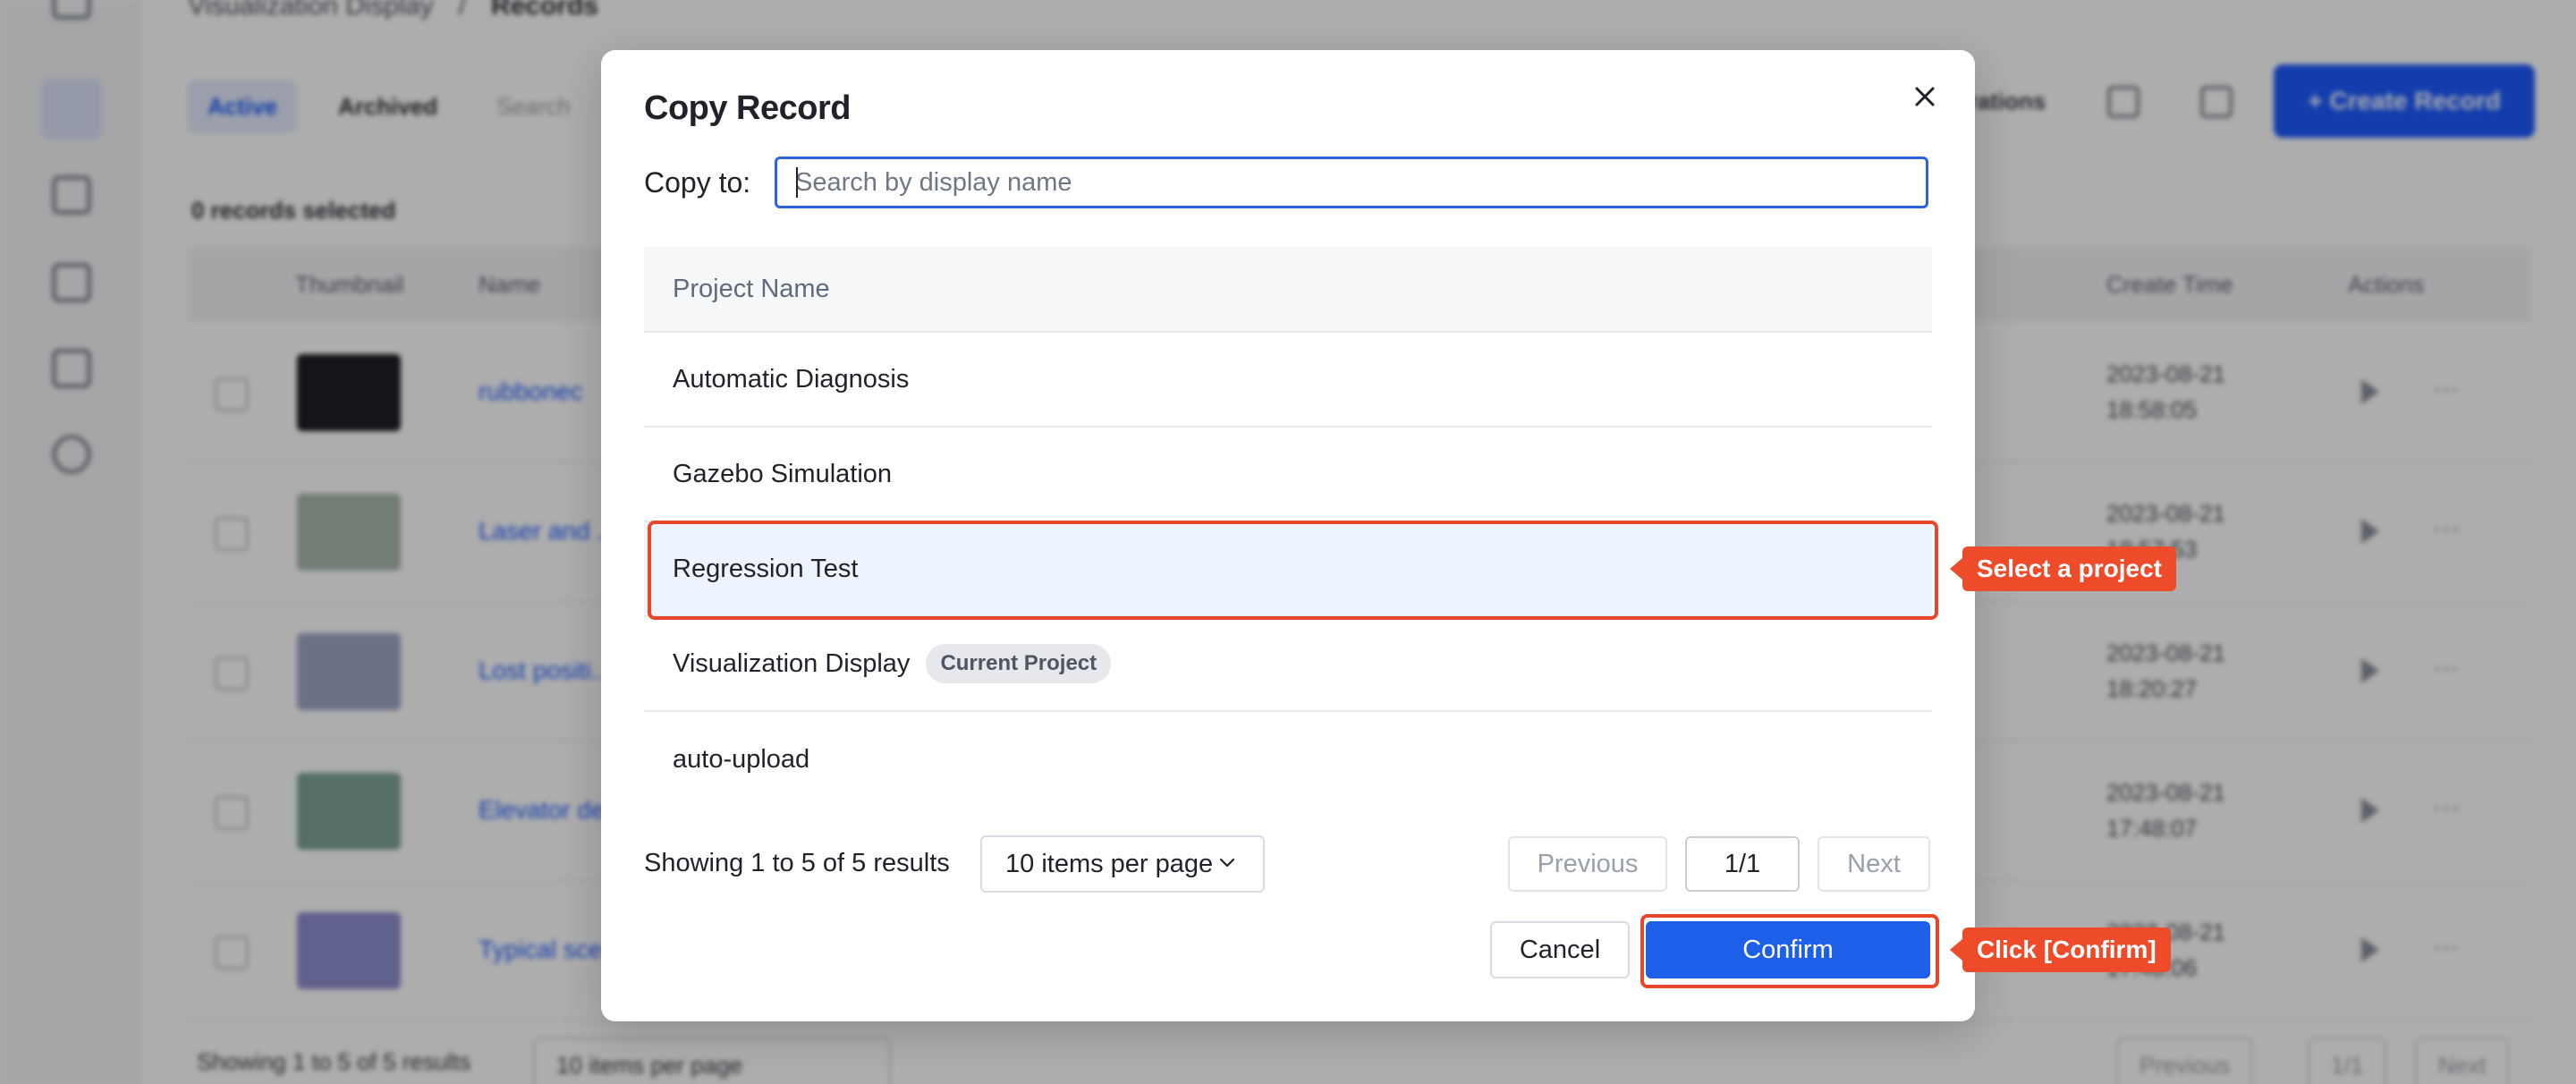 This screenshot has width=2576, height=1084. Describe the element at coordinates (2063, 568) in the screenshot. I see `select-project-callout: Select a project` at that location.